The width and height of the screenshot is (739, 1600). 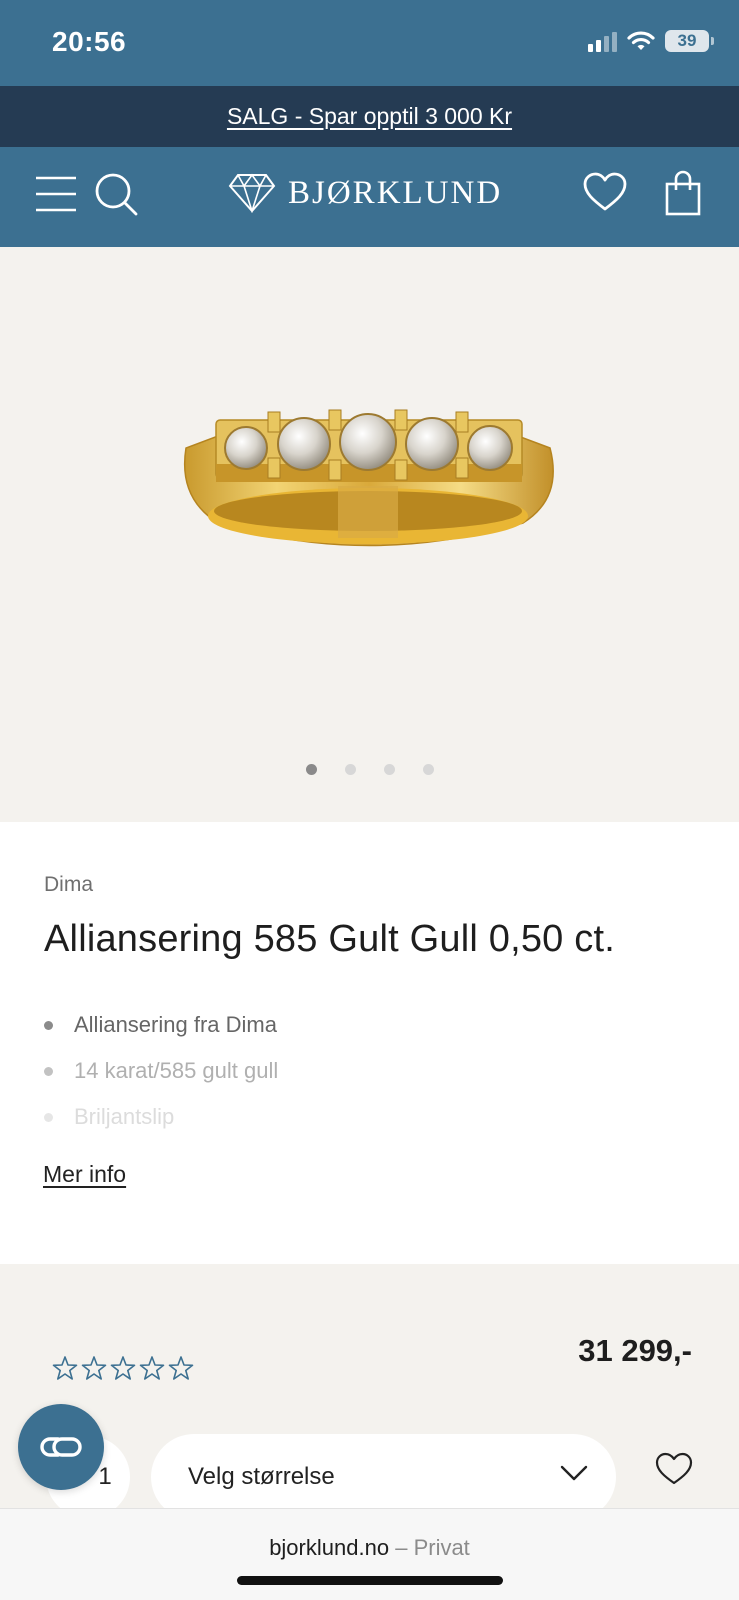 What do you see at coordinates (689, 41) in the screenshot?
I see `battery-icon: 39` at bounding box center [689, 41].